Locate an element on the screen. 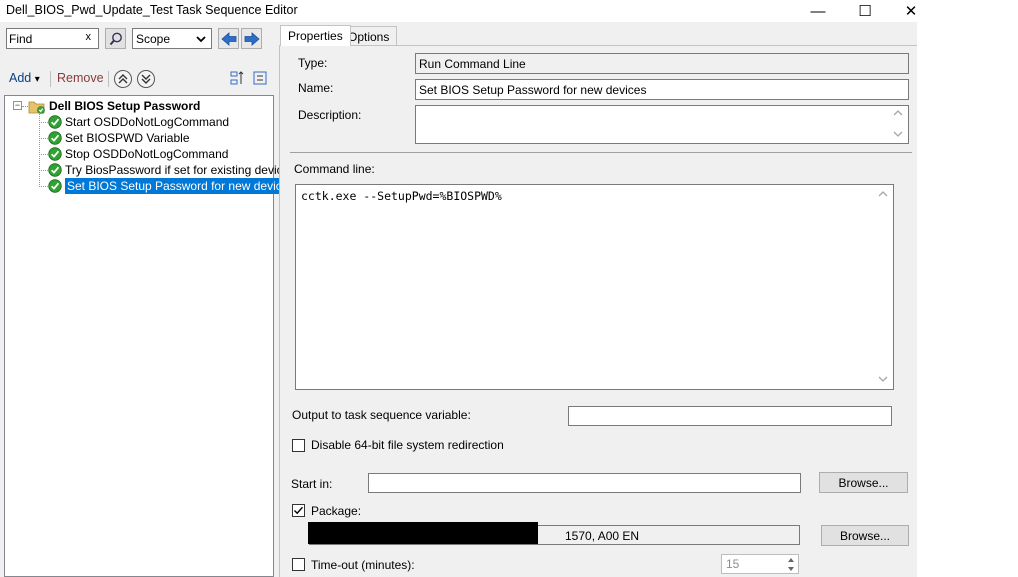  checkmark-icon is located at coordinates (299, 510).